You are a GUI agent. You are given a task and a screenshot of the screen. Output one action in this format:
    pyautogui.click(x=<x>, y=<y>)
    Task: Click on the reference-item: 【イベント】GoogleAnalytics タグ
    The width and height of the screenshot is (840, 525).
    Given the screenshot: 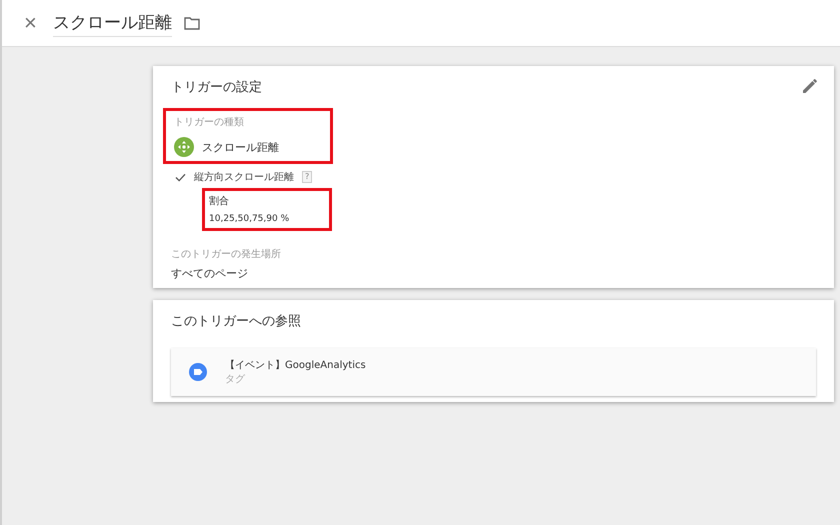 What is the action you would take?
    pyautogui.click(x=493, y=372)
    